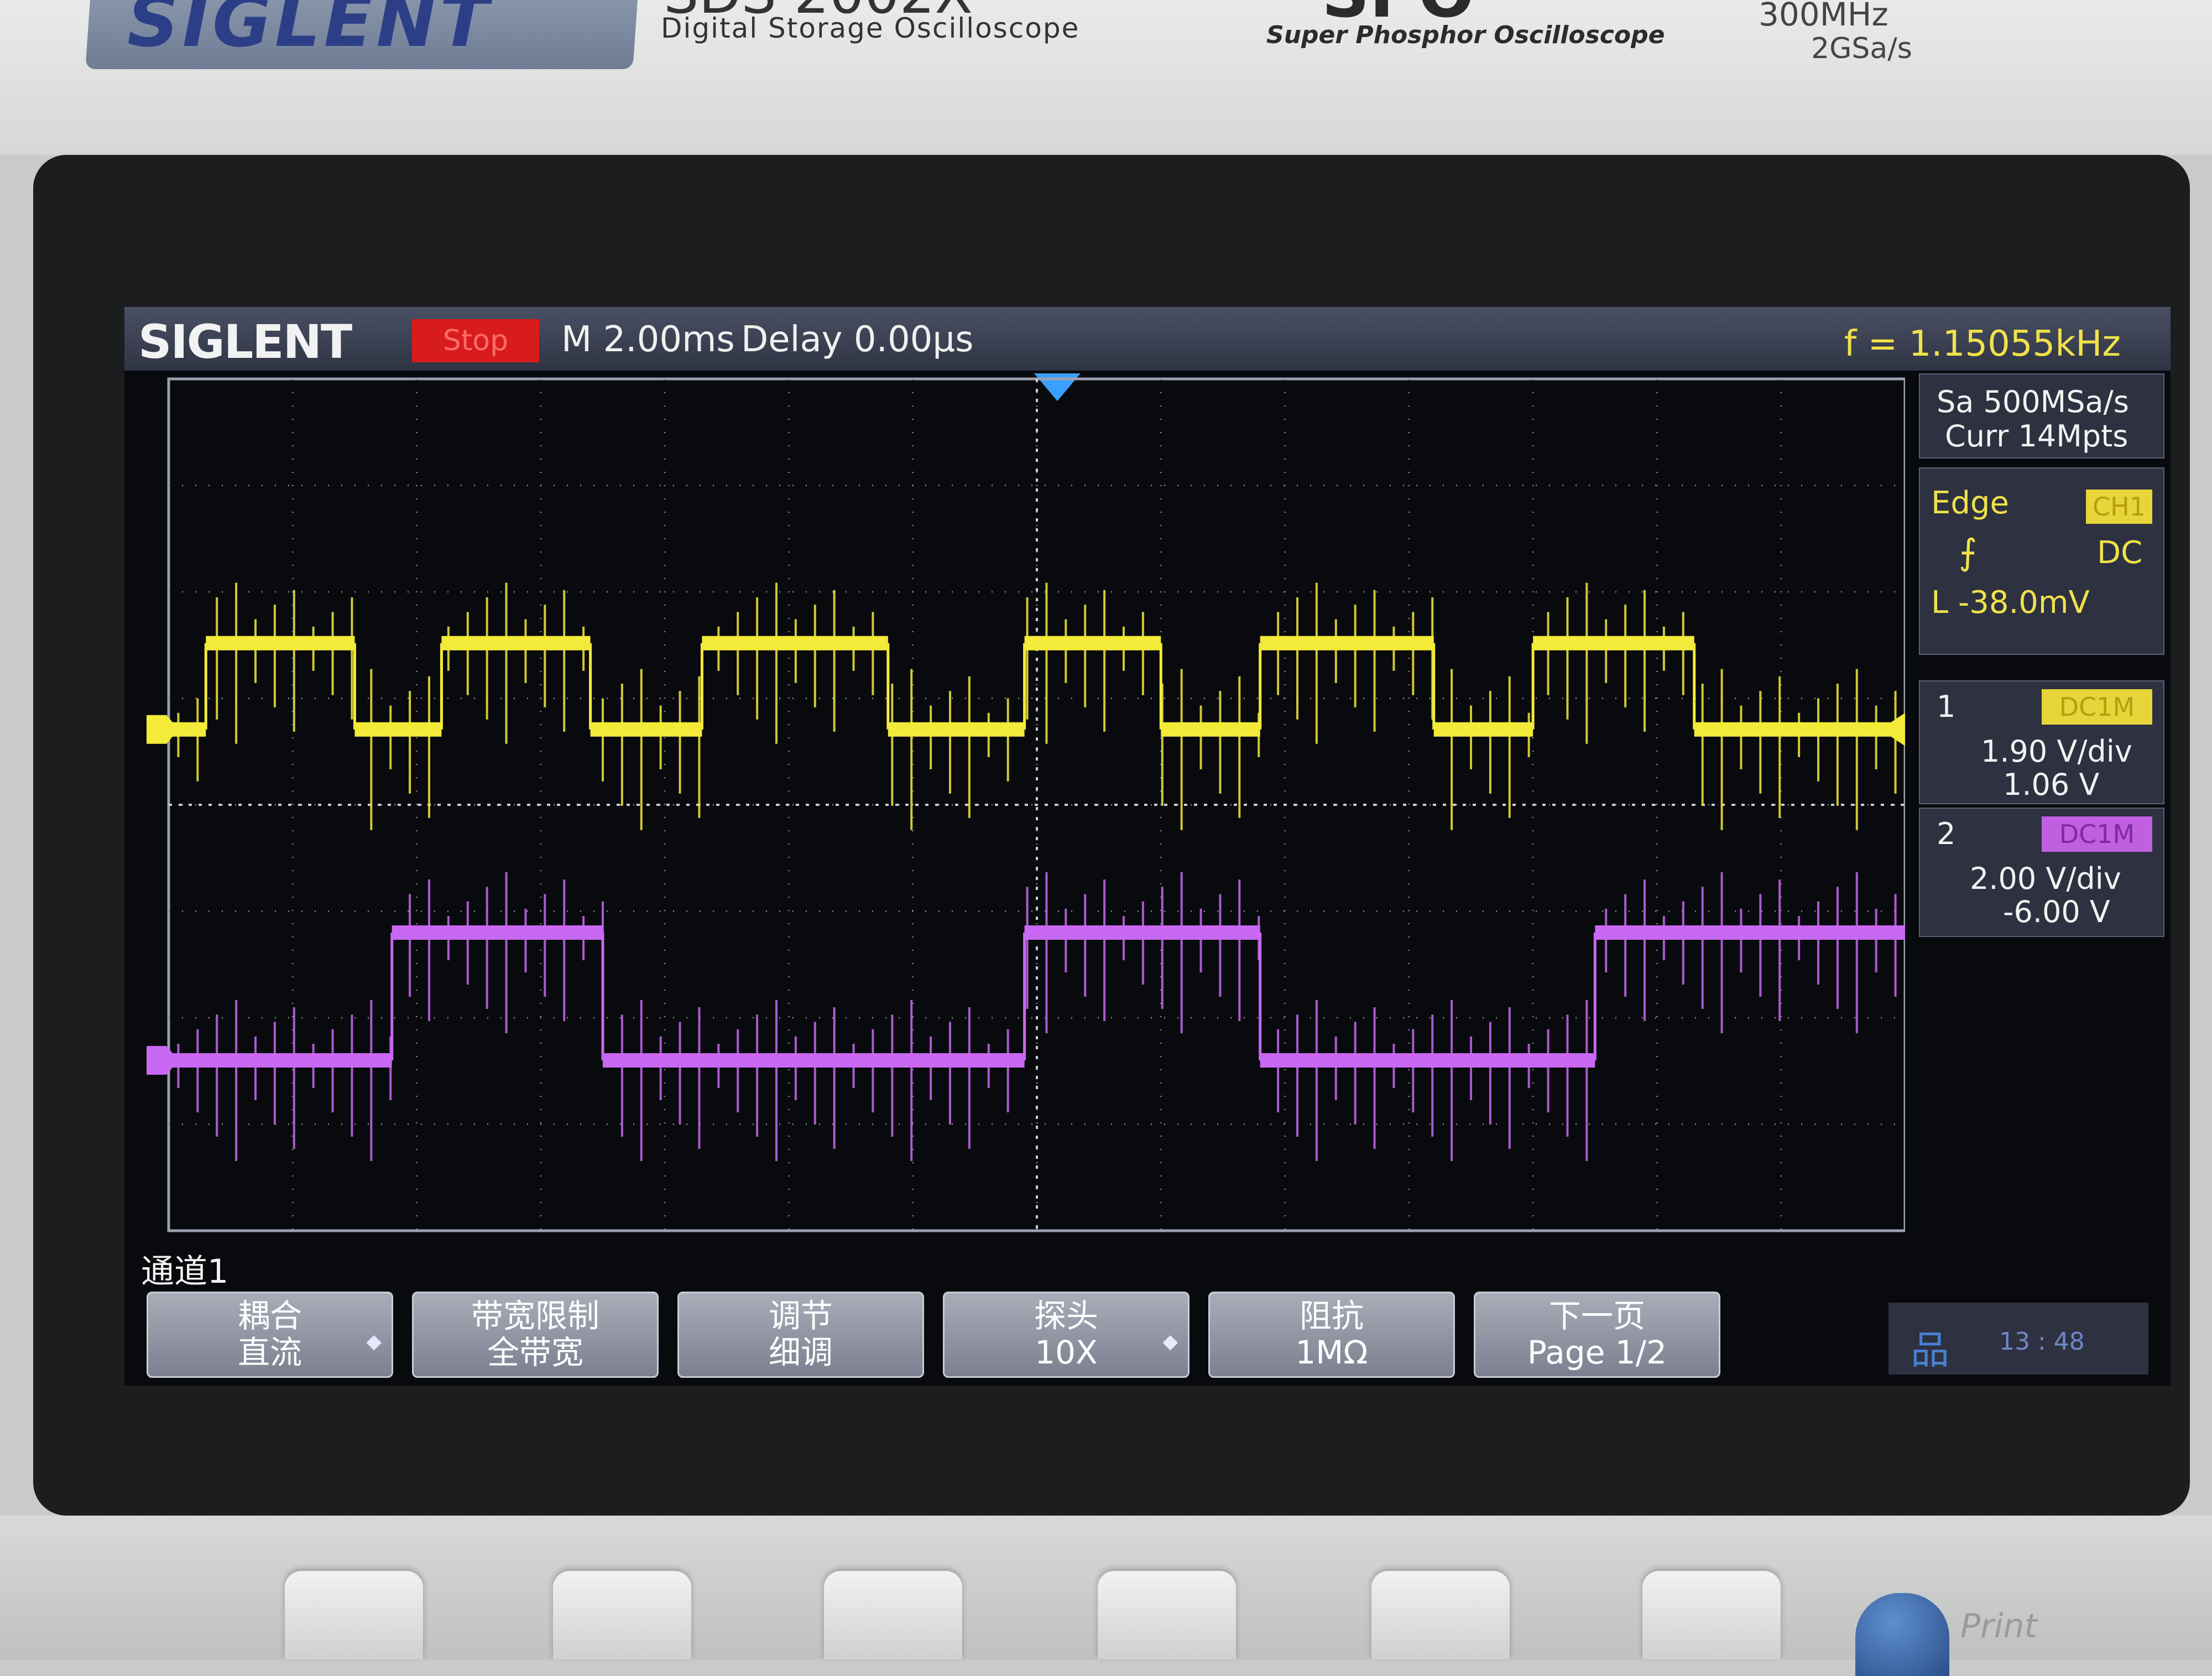 Image resolution: width=2212 pixels, height=1676 pixels. Describe the element at coordinates (1930, 1350) in the screenshot. I see `lan-icon: 品` at that location.